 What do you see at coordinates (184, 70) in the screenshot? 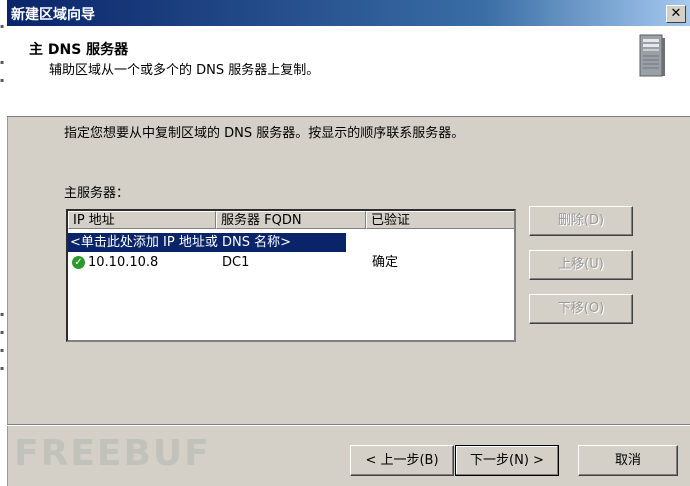
I see `page-subtitle: 辅助区域从一个或多个的 DNS 服务器上复制。` at bounding box center [184, 70].